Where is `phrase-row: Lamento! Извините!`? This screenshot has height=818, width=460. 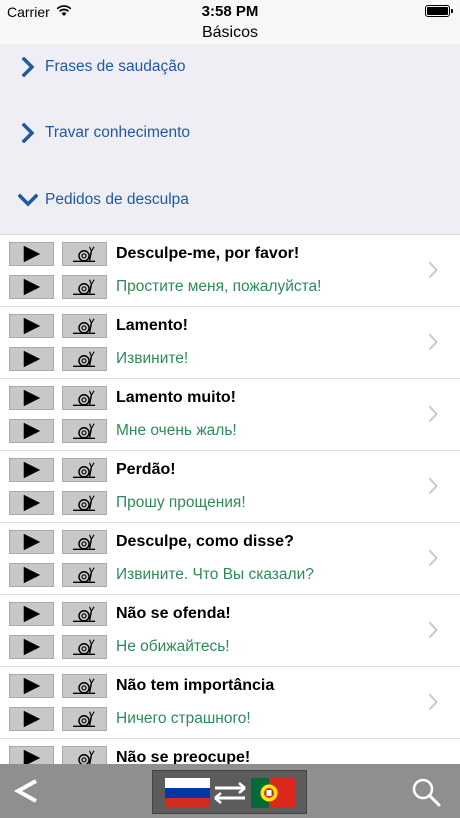
phrase-row: Lamento! Извините! is located at coordinates (230, 343).